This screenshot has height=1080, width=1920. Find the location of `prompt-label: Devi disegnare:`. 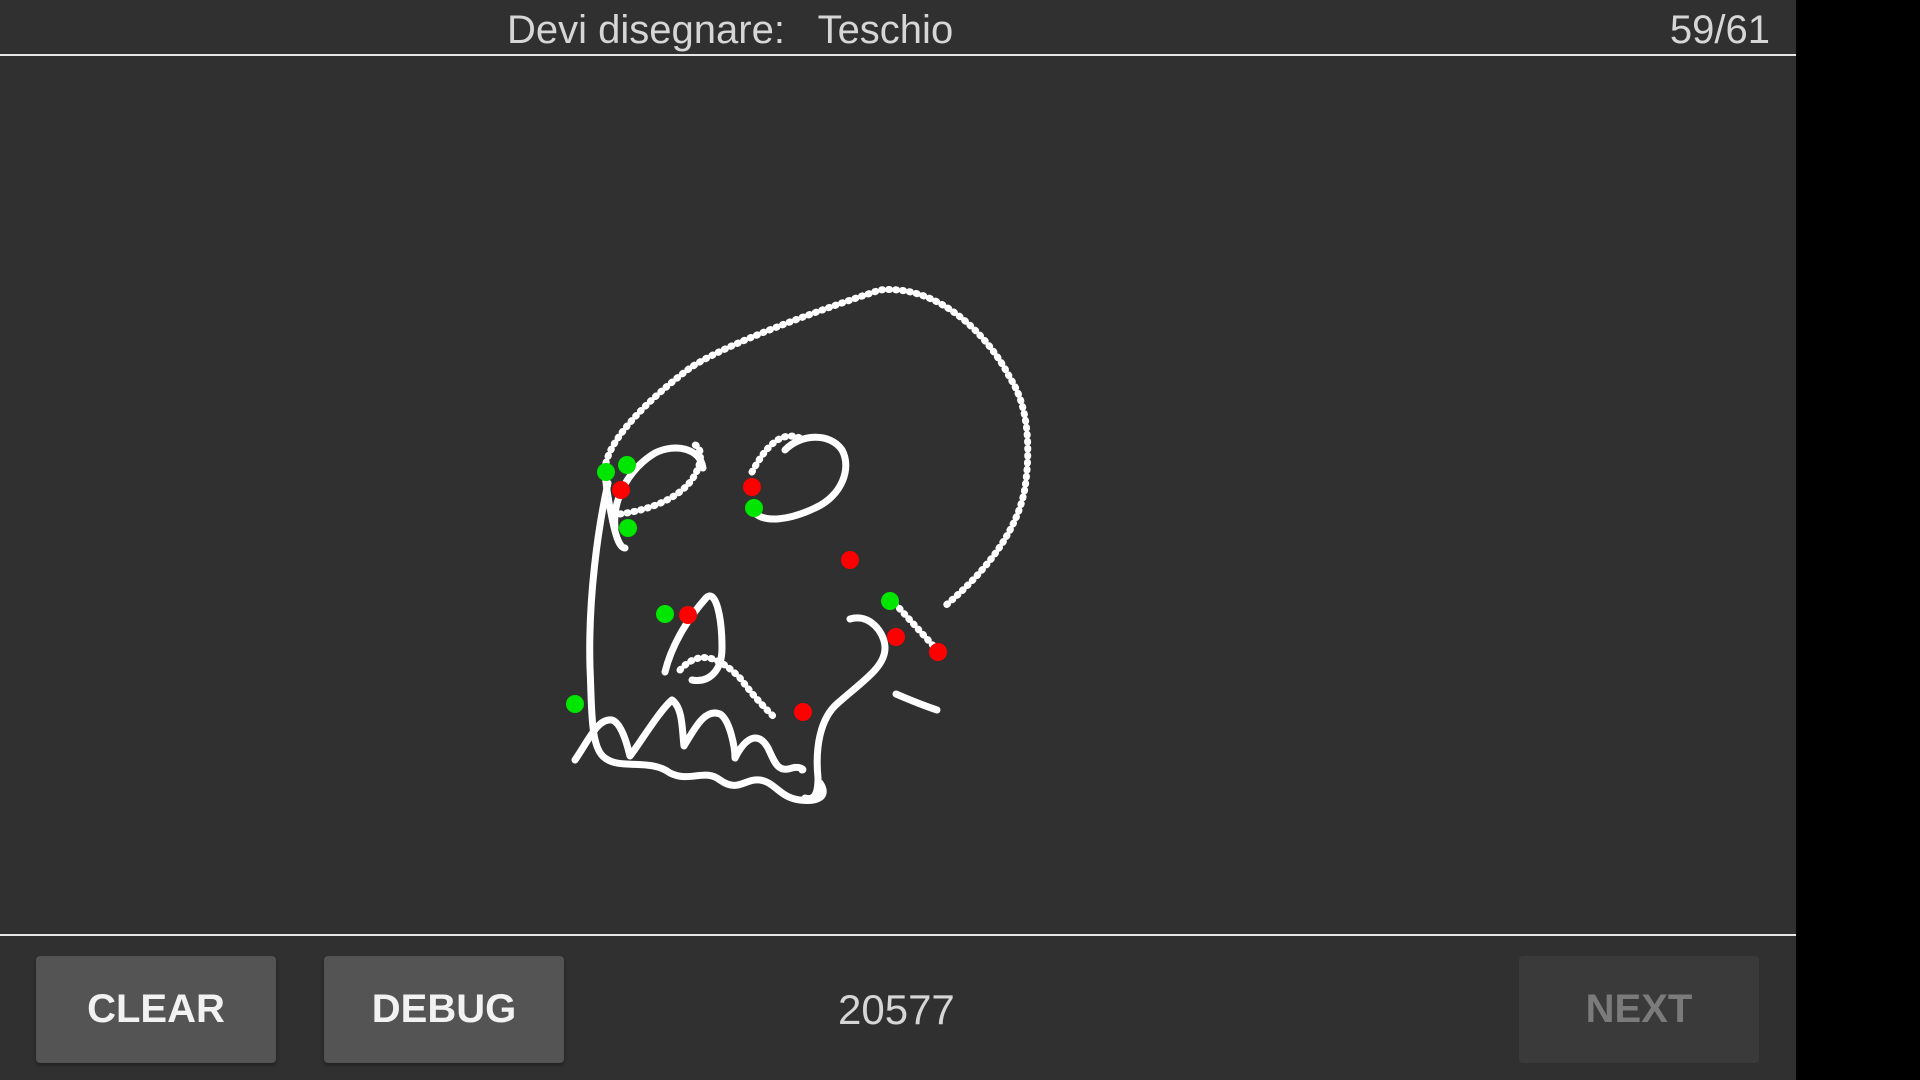

prompt-label: Devi disegnare: is located at coordinates (646, 30).